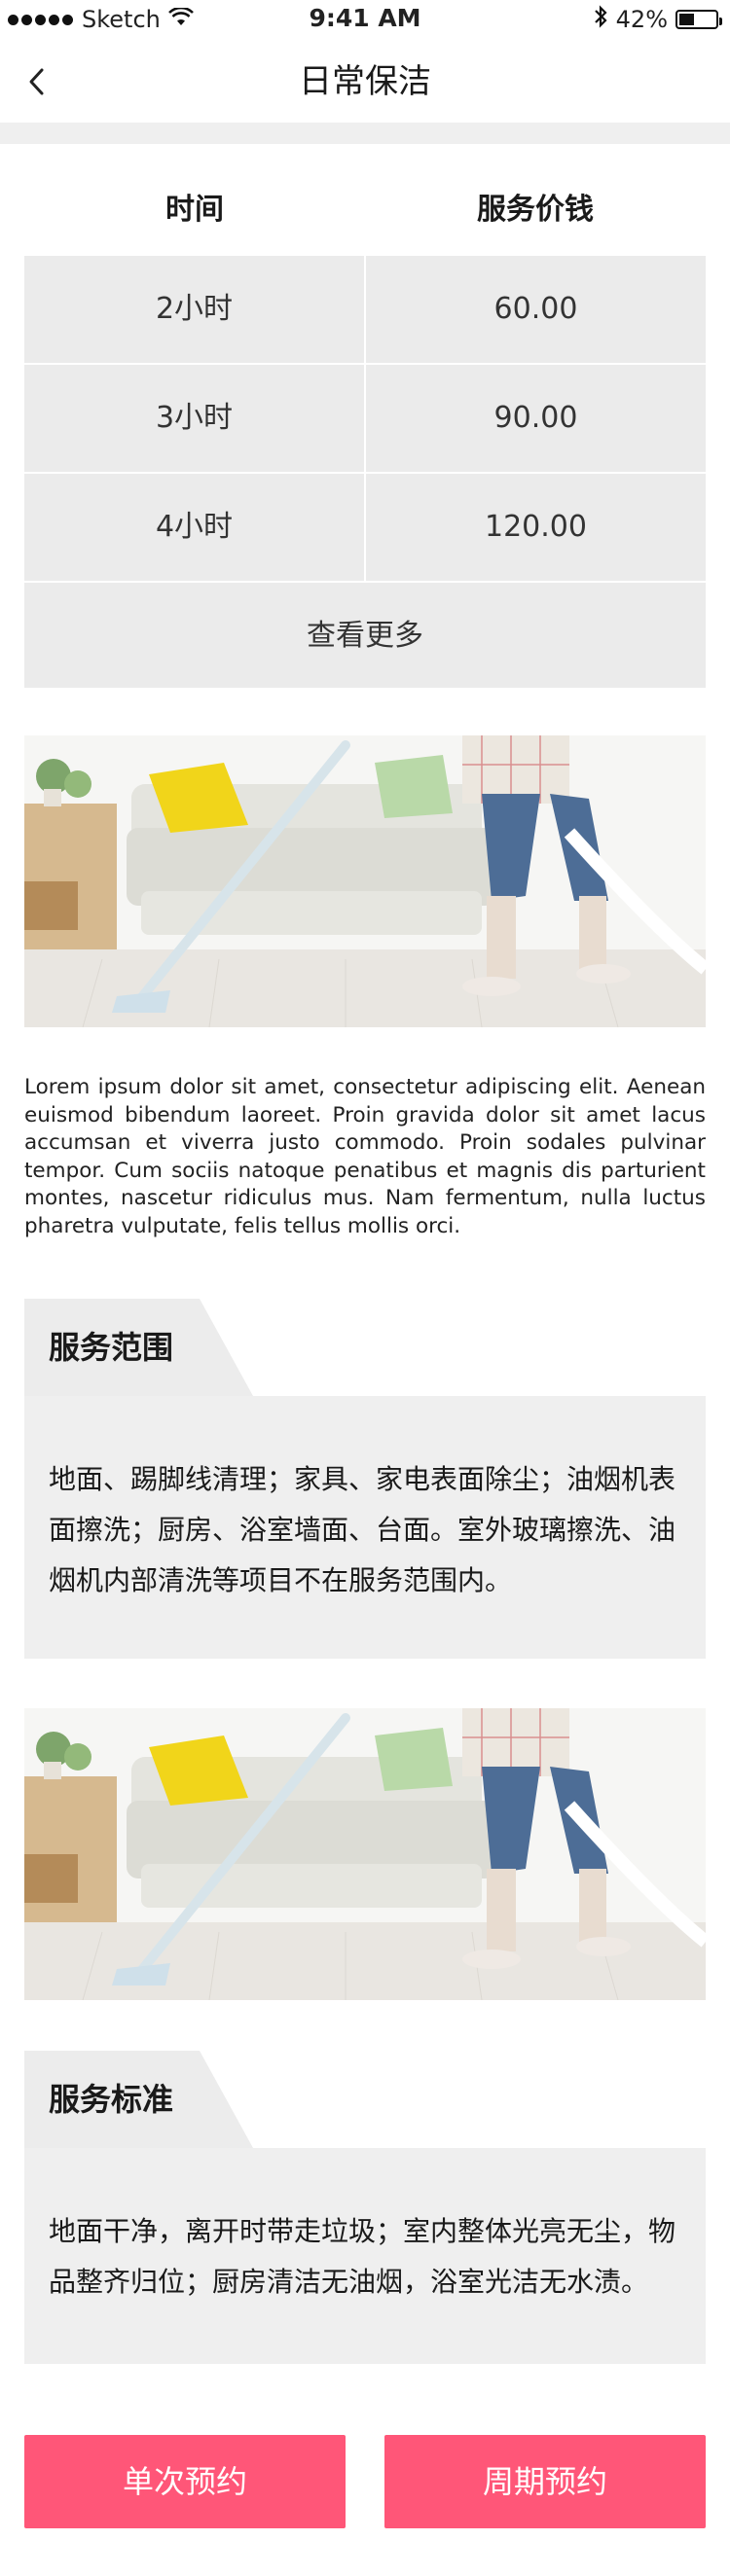 Image resolution: width=730 pixels, height=2576 pixels. I want to click on periodic-booking-button: 周期预约, so click(545, 2481).